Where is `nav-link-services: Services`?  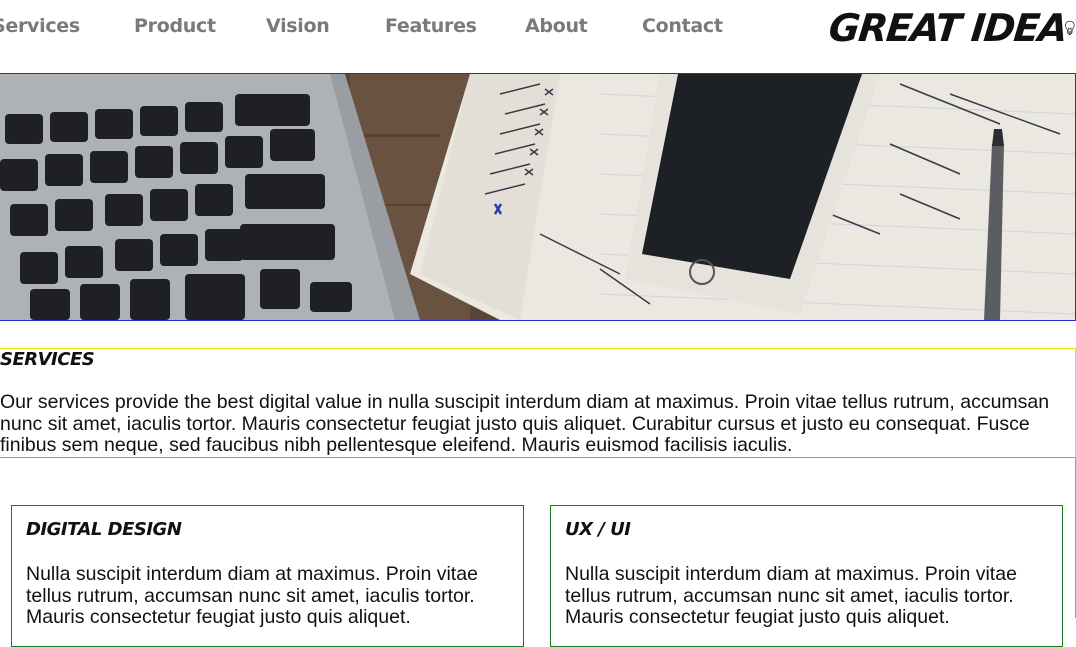 nav-link-services: Services is located at coordinates (40, 26).